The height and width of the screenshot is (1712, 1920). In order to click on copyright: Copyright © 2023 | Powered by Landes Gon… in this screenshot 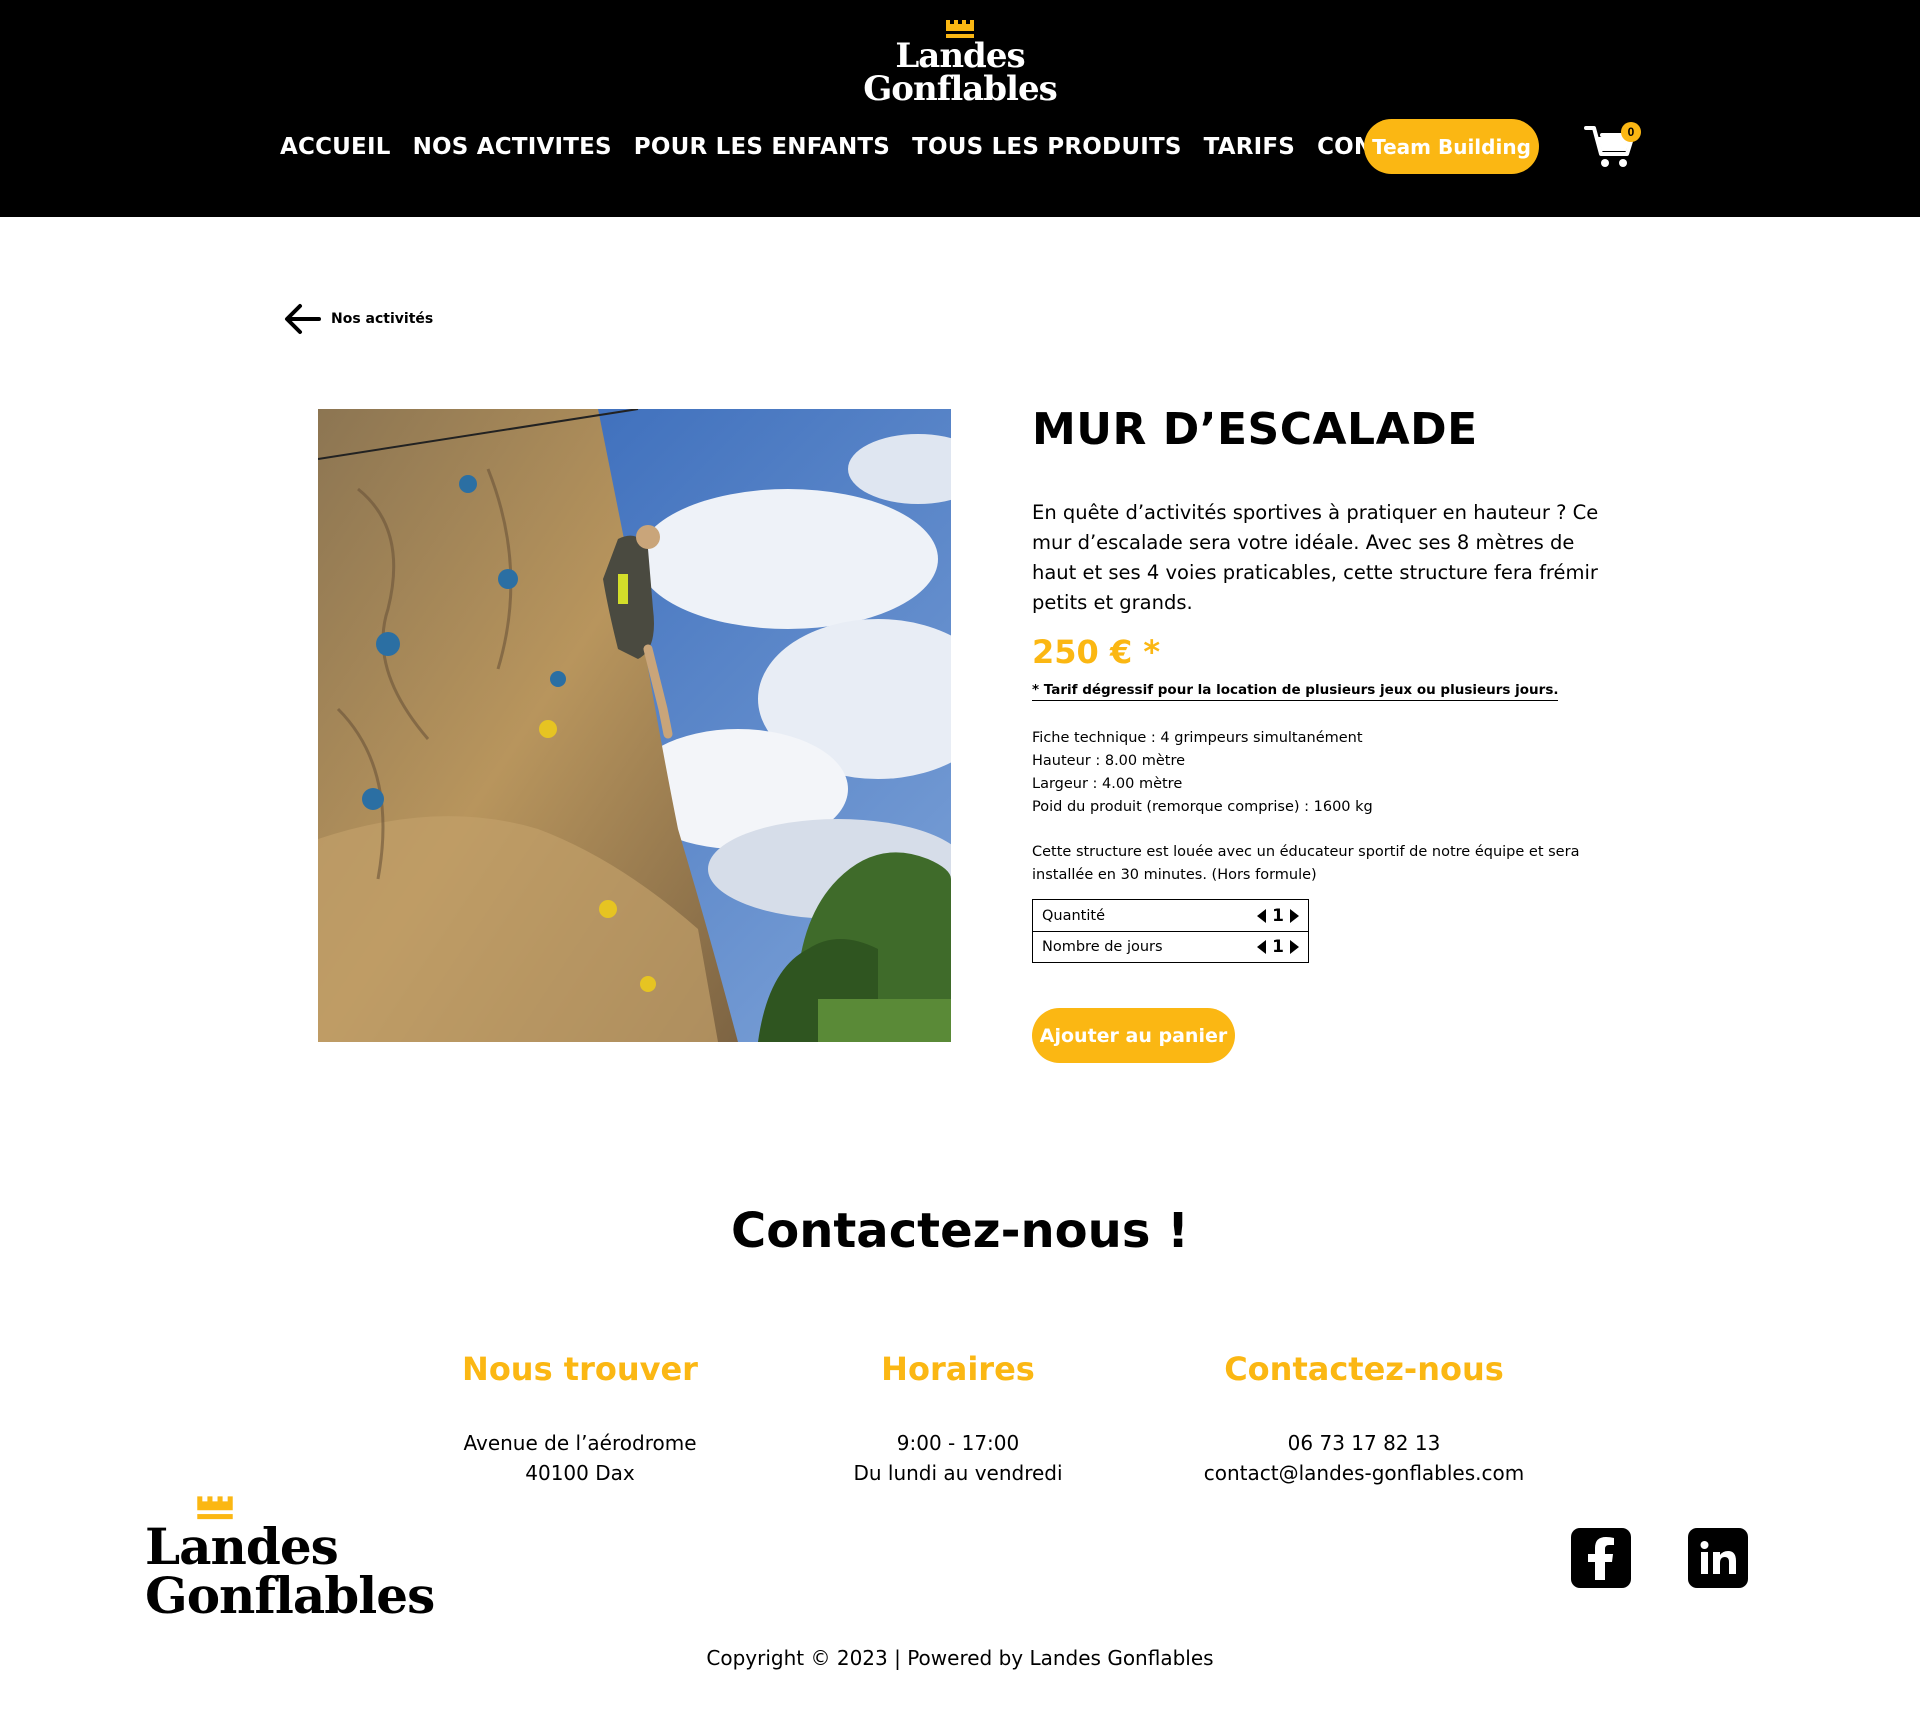, I will do `click(960, 1658)`.